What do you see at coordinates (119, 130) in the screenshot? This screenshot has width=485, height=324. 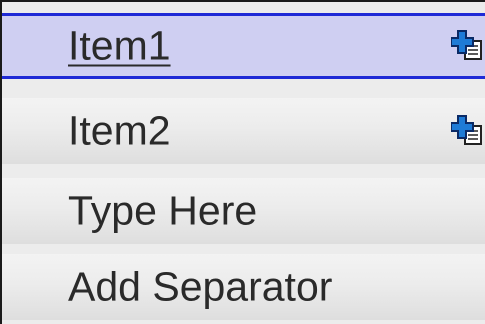 I see `menu-item-label: Item2` at bounding box center [119, 130].